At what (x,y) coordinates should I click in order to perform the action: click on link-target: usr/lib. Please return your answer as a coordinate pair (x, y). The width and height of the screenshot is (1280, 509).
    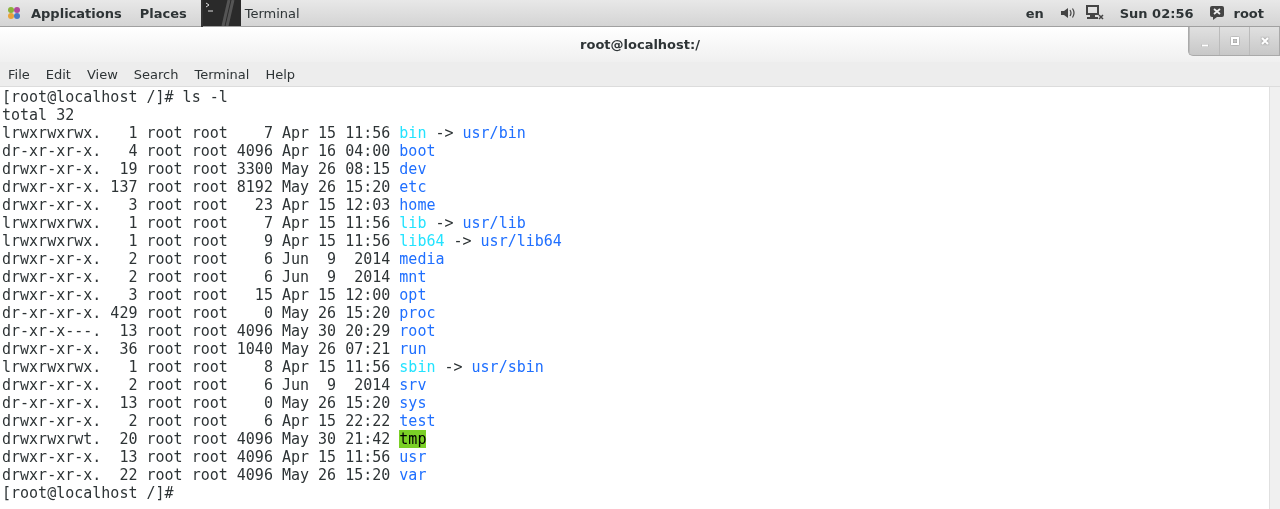
    Looking at the image, I should click on (494, 223).